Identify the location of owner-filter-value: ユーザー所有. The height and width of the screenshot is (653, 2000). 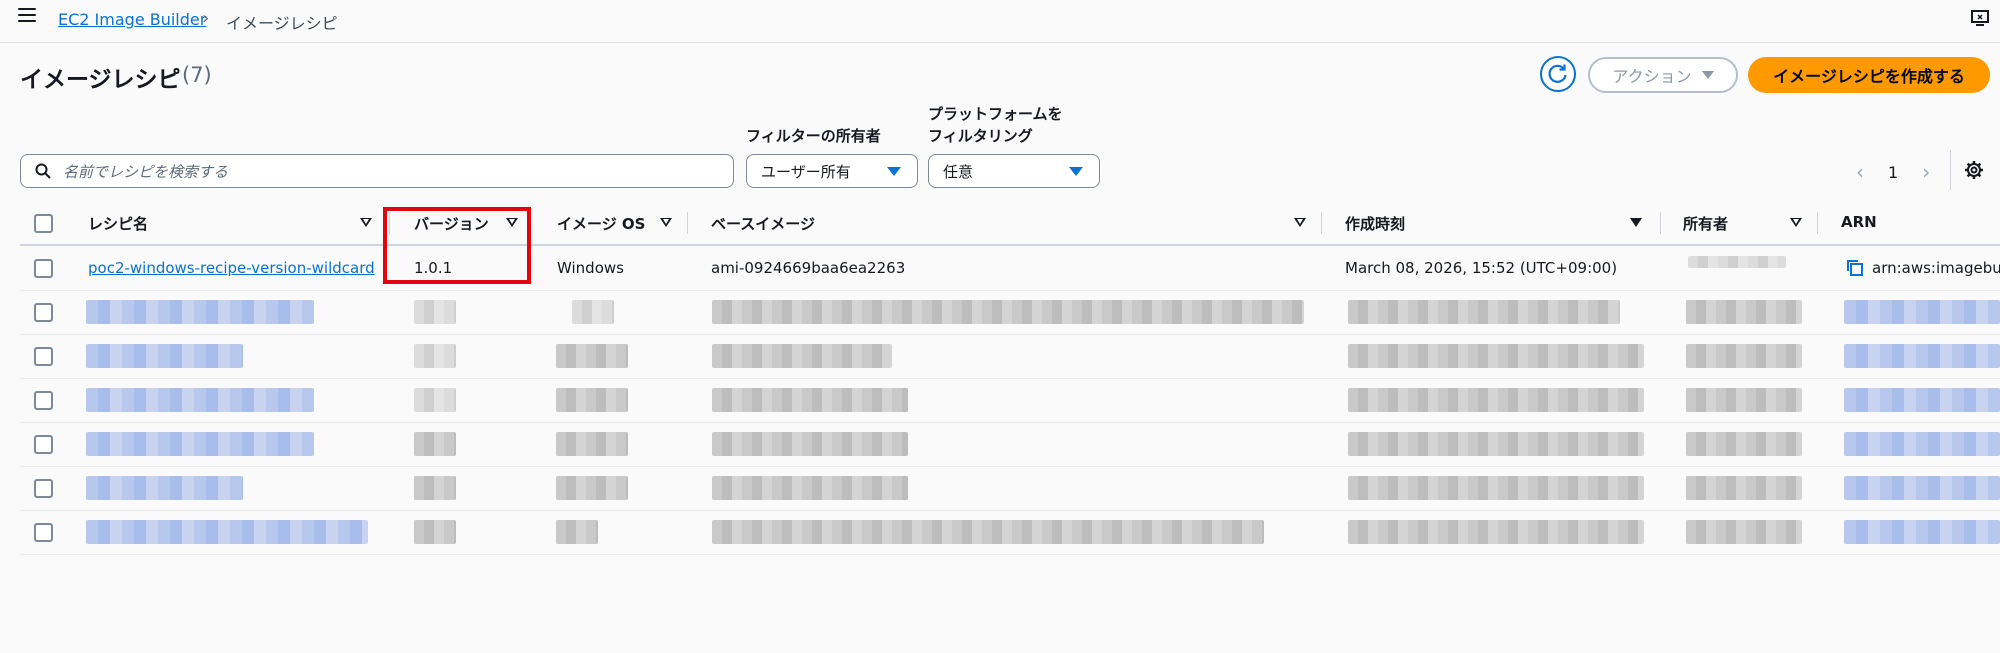
(806, 171).